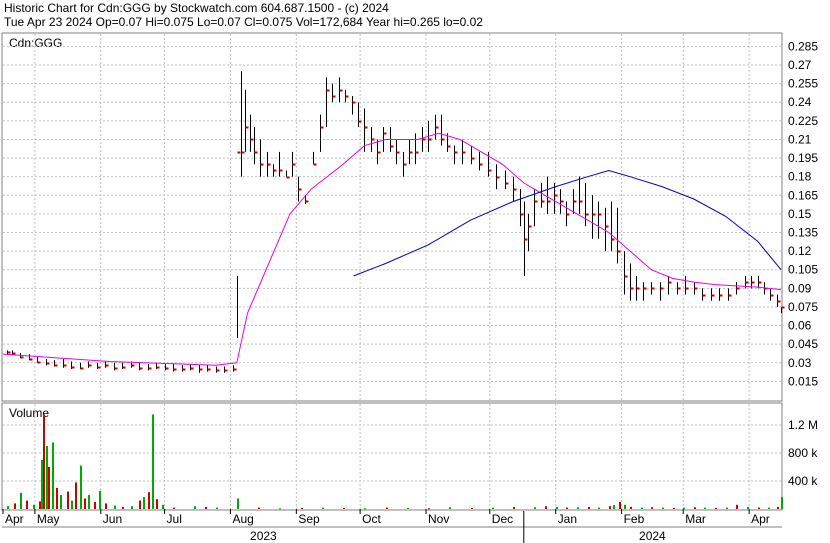  I want to click on month-label: Oct, so click(371, 519).